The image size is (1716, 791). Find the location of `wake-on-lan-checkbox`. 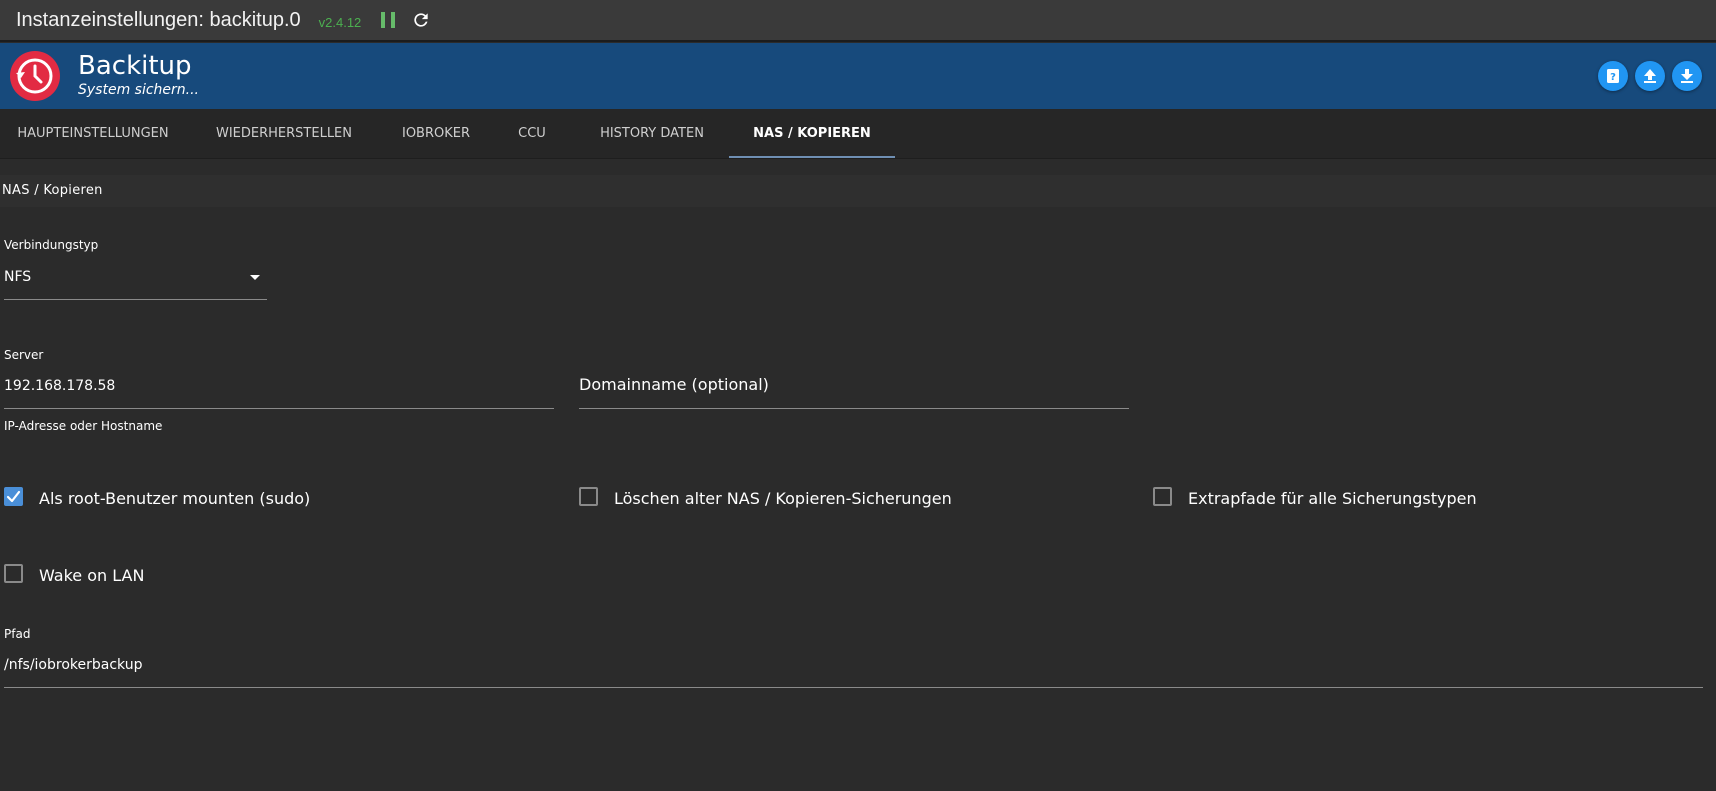

wake-on-lan-checkbox is located at coordinates (13, 573).